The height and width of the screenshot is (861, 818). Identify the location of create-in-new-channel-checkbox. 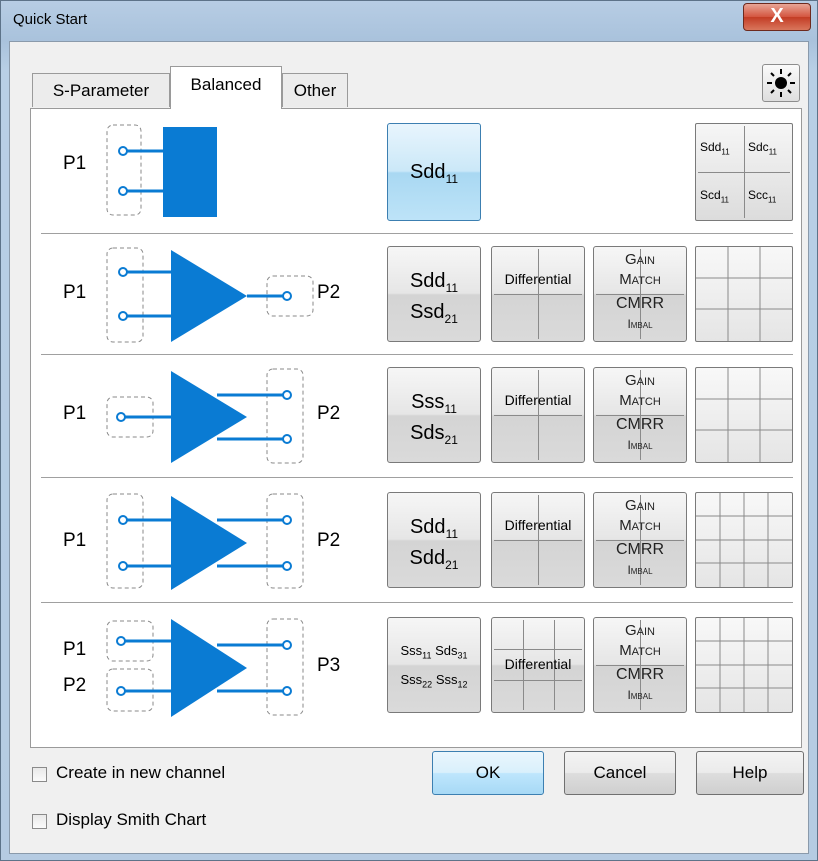
(39, 774).